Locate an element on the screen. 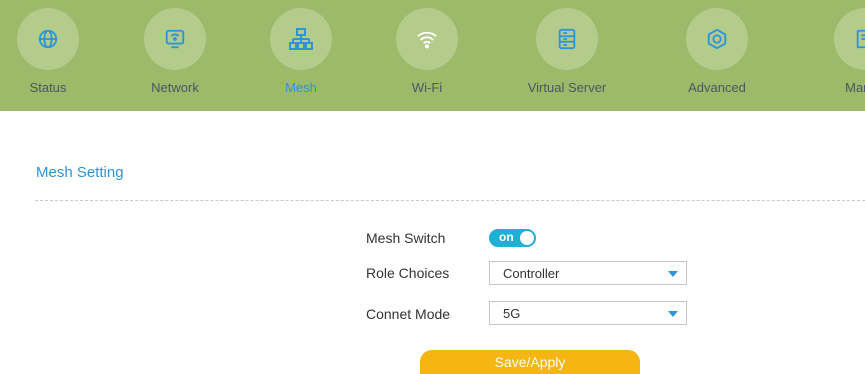  nav-item-advanced: Advanced is located at coordinates (717, 55).